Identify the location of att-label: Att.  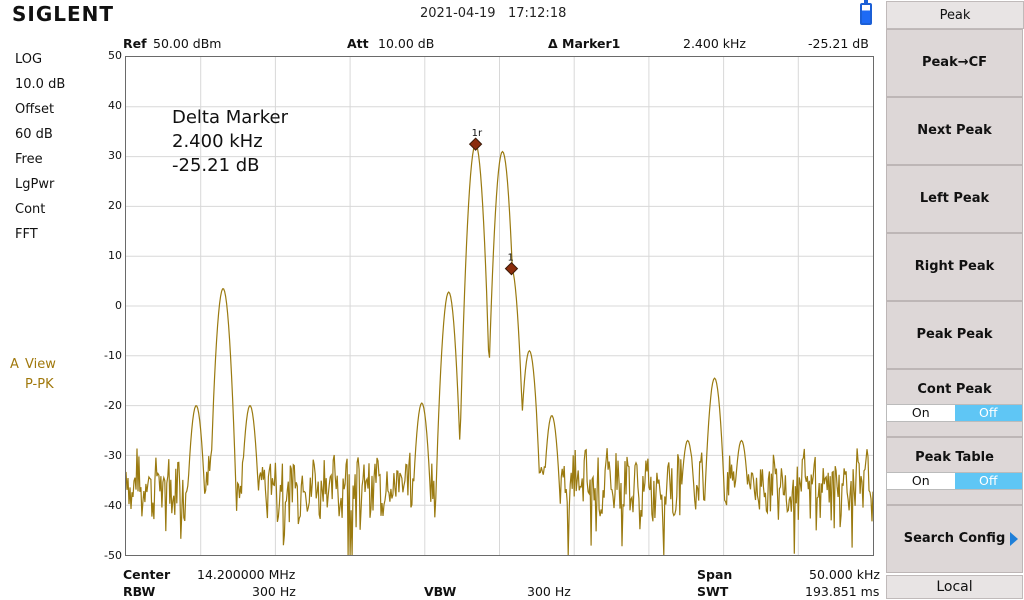
(358, 43).